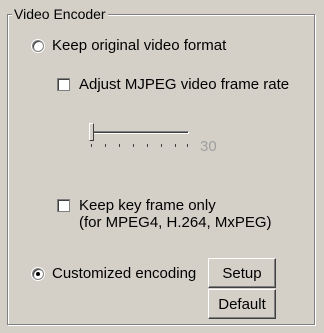  What do you see at coordinates (175, 222) in the screenshot?
I see `keep-key-frame-sublabel: (for MPEG4, H.264, MxPEG)` at bounding box center [175, 222].